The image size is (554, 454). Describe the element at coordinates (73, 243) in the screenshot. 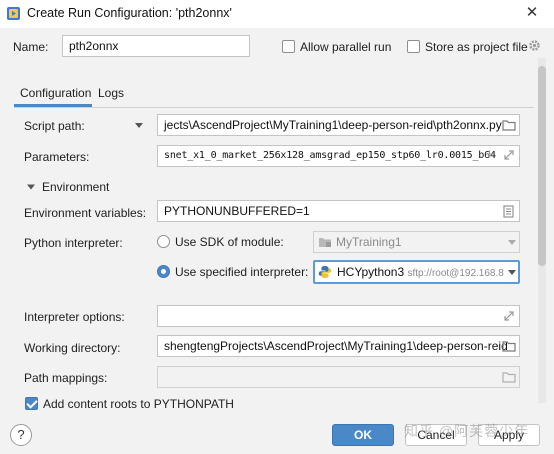

I see `python-interpreter-label: Python interpreter:` at that location.